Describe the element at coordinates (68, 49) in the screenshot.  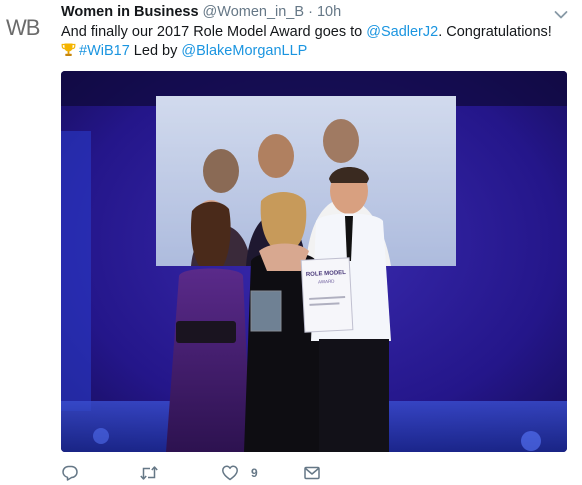
I see `trophy-icon` at that location.